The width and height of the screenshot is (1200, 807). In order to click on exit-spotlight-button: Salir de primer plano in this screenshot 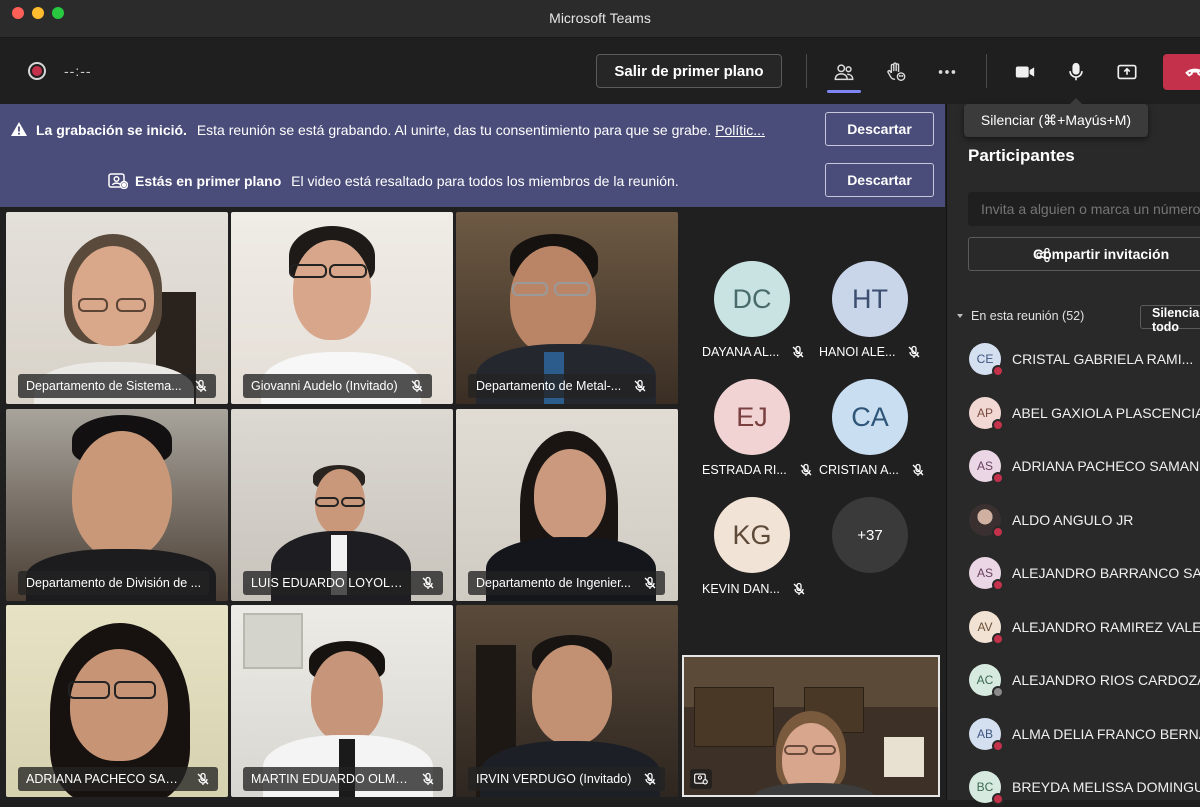, I will do `click(689, 71)`.